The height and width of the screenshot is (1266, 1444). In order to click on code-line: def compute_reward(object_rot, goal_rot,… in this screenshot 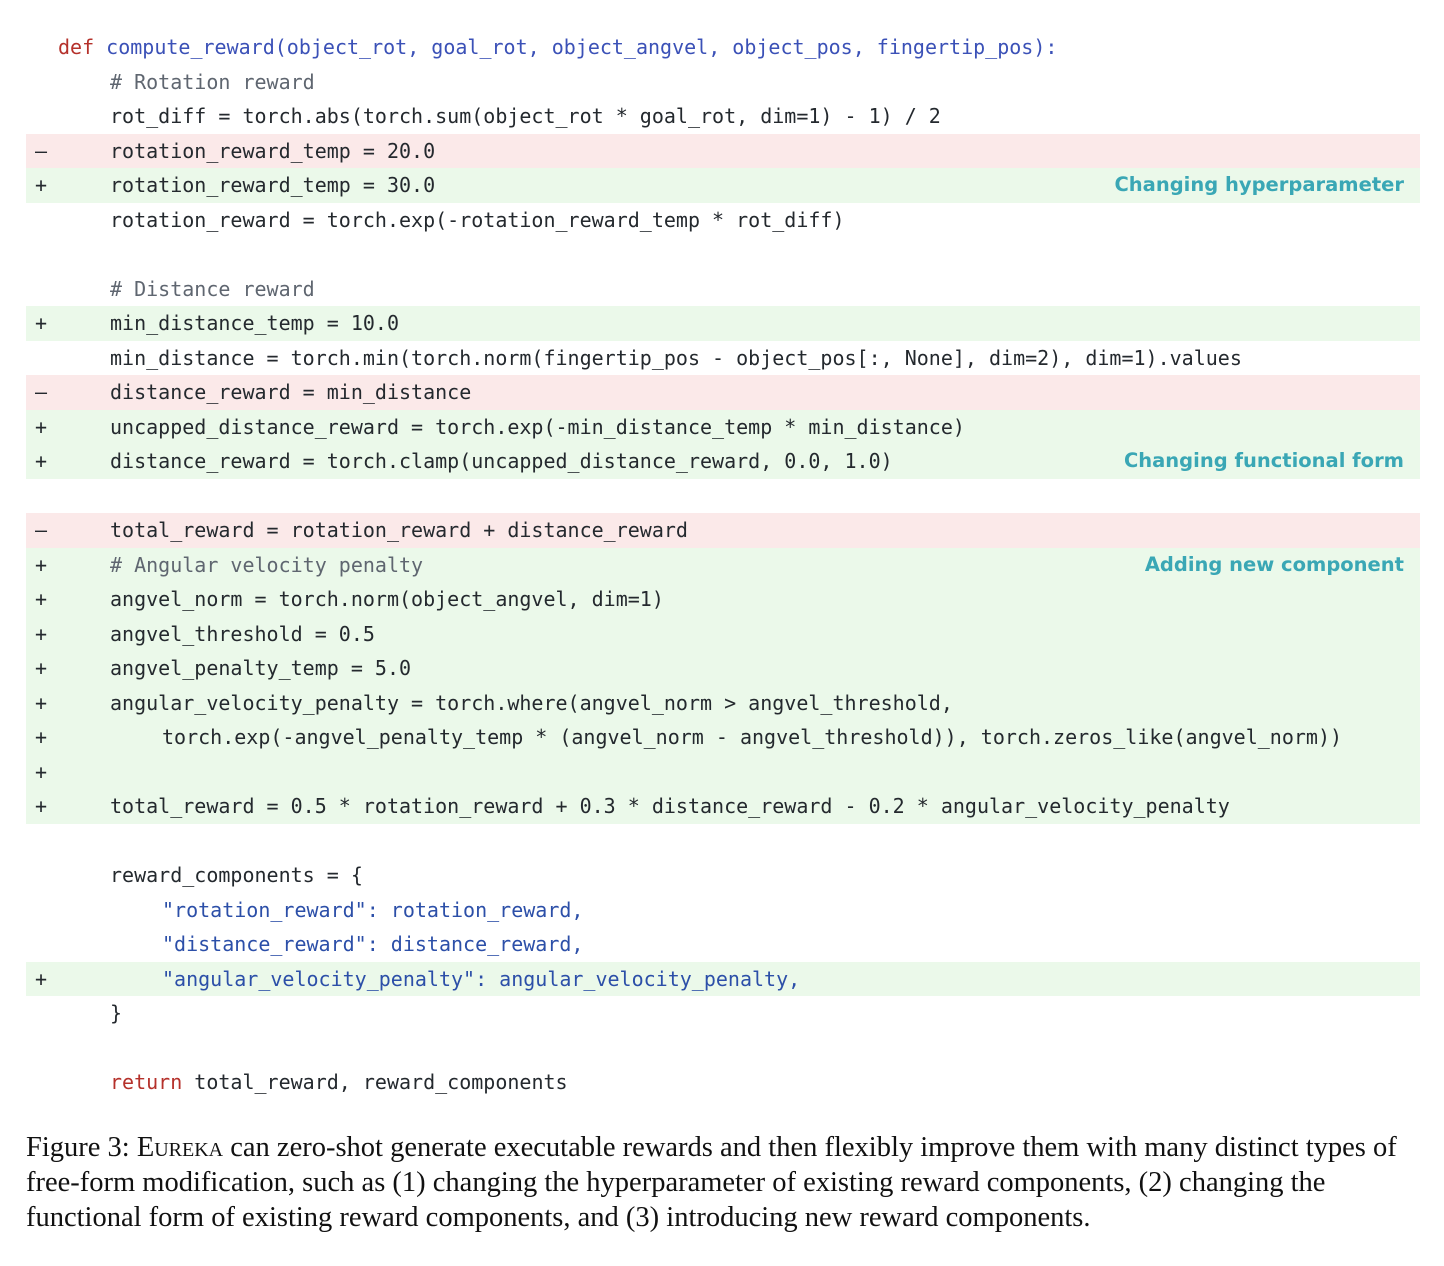, I will do `click(723, 47)`.